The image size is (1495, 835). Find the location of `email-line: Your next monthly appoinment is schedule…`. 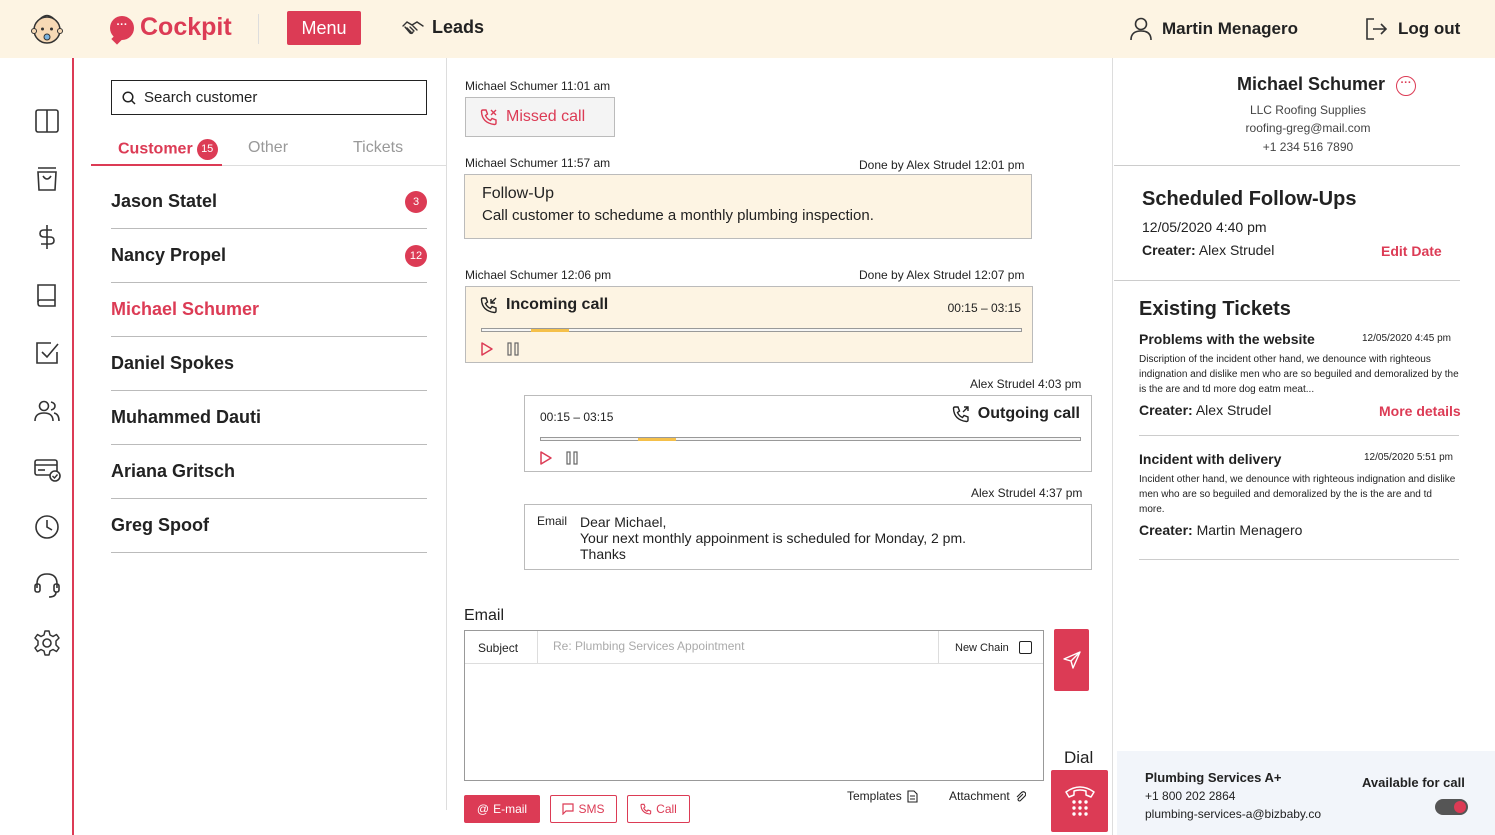

email-line: Your next monthly appoinment is schedule… is located at coordinates (773, 538).